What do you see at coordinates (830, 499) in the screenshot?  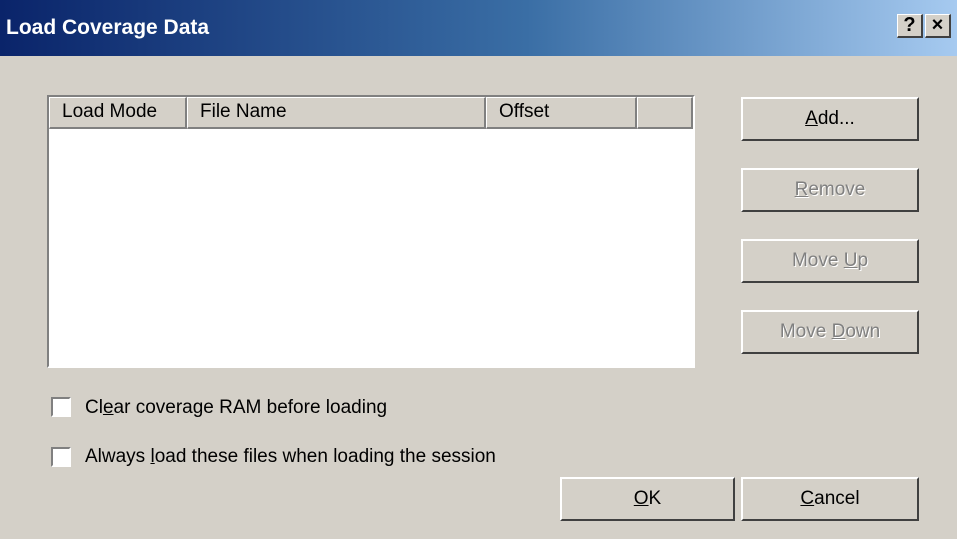 I see `cancel-button: Cancel` at bounding box center [830, 499].